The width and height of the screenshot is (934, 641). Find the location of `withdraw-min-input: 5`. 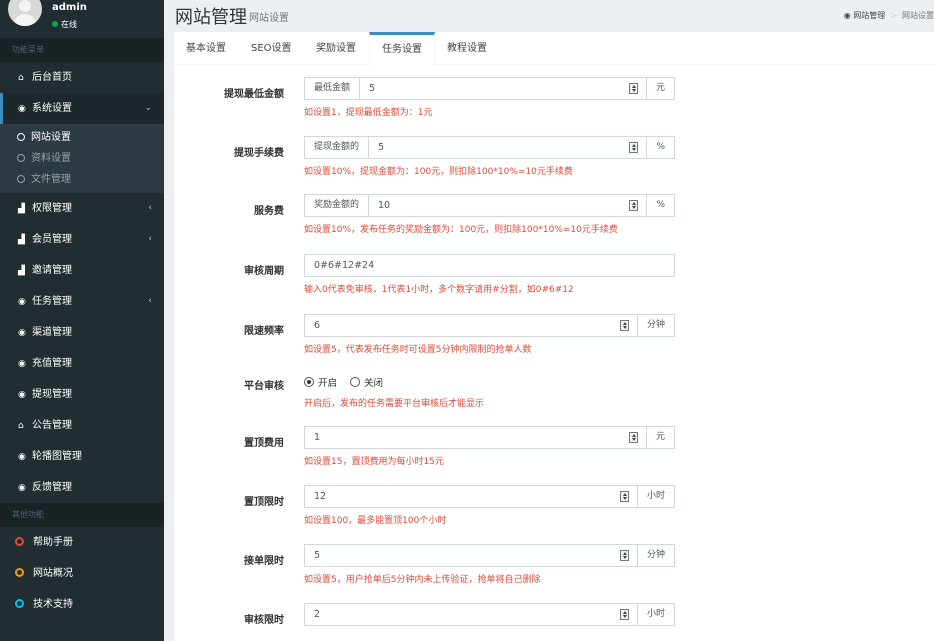

withdraw-min-input: 5 is located at coordinates (503, 88).